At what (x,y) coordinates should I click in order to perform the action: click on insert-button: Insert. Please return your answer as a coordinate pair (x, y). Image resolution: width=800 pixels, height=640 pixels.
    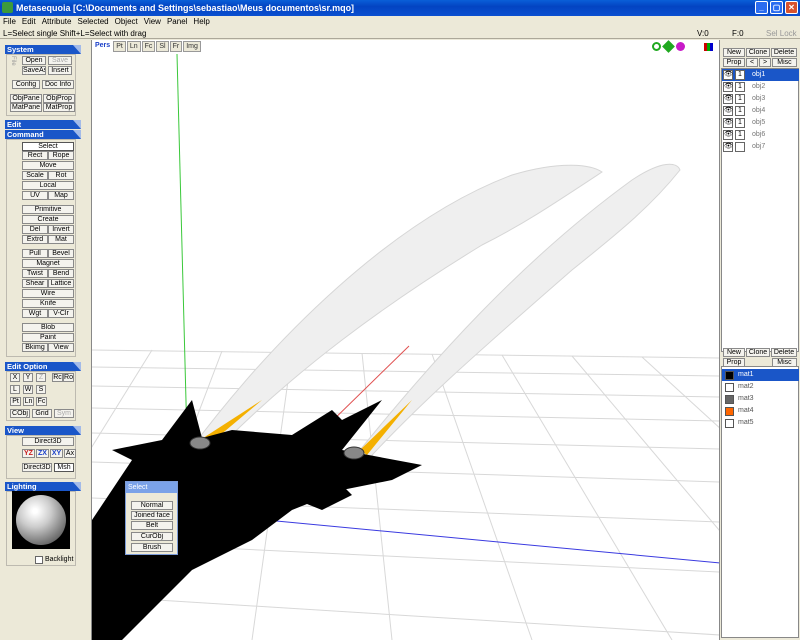
    Looking at the image, I should click on (60, 70).